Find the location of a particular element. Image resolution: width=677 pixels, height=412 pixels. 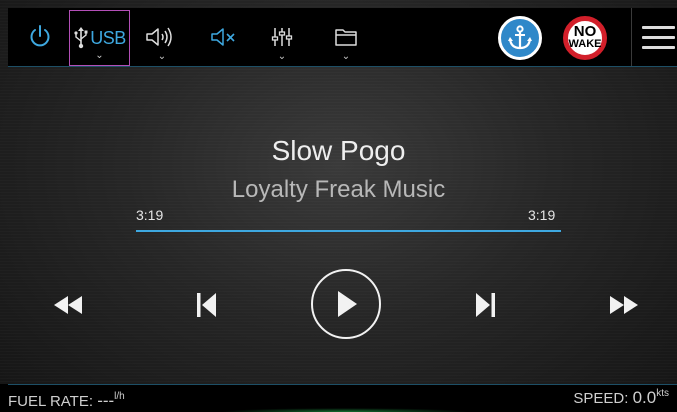

mute-button is located at coordinates (224, 37).